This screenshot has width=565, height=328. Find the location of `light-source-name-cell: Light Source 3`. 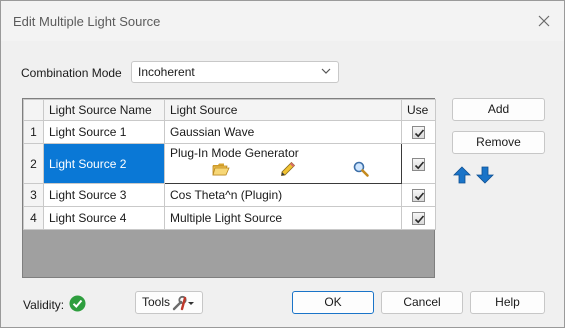

light-source-name-cell: Light Source 3 is located at coordinates (104, 195).